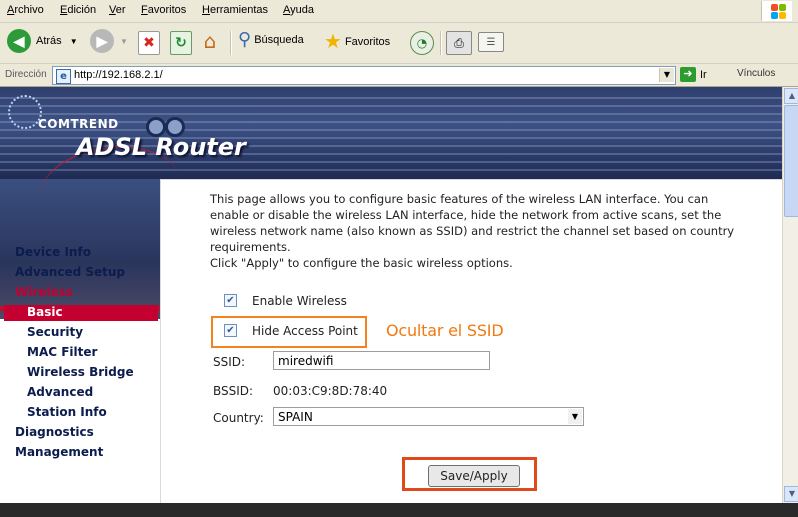 This screenshot has width=798, height=517. Describe the element at coordinates (791, 494) in the screenshot. I see `scroll-down-icon: ▼` at that location.